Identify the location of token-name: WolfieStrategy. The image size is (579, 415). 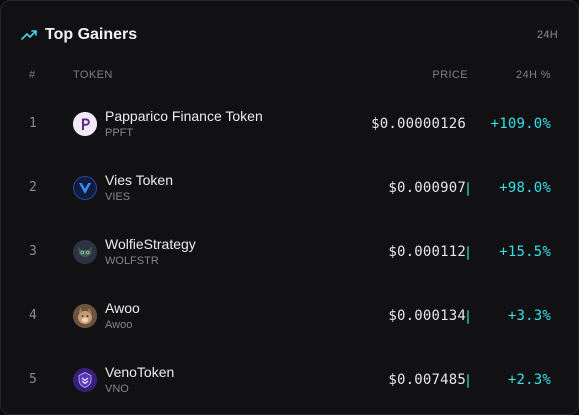
(150, 244).